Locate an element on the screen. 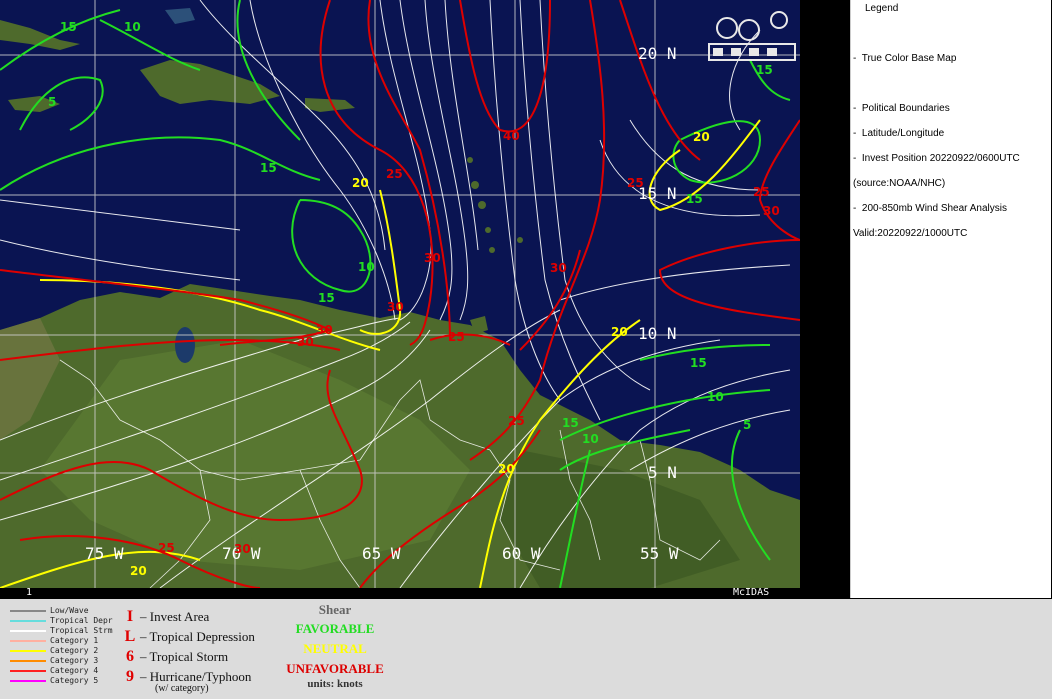 The image size is (1052, 699). frame-number: 1 is located at coordinates (29, 592).